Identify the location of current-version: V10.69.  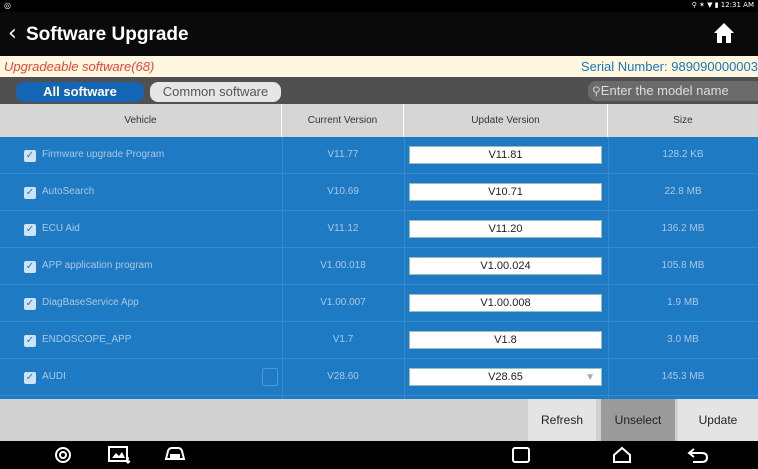
(343, 191).